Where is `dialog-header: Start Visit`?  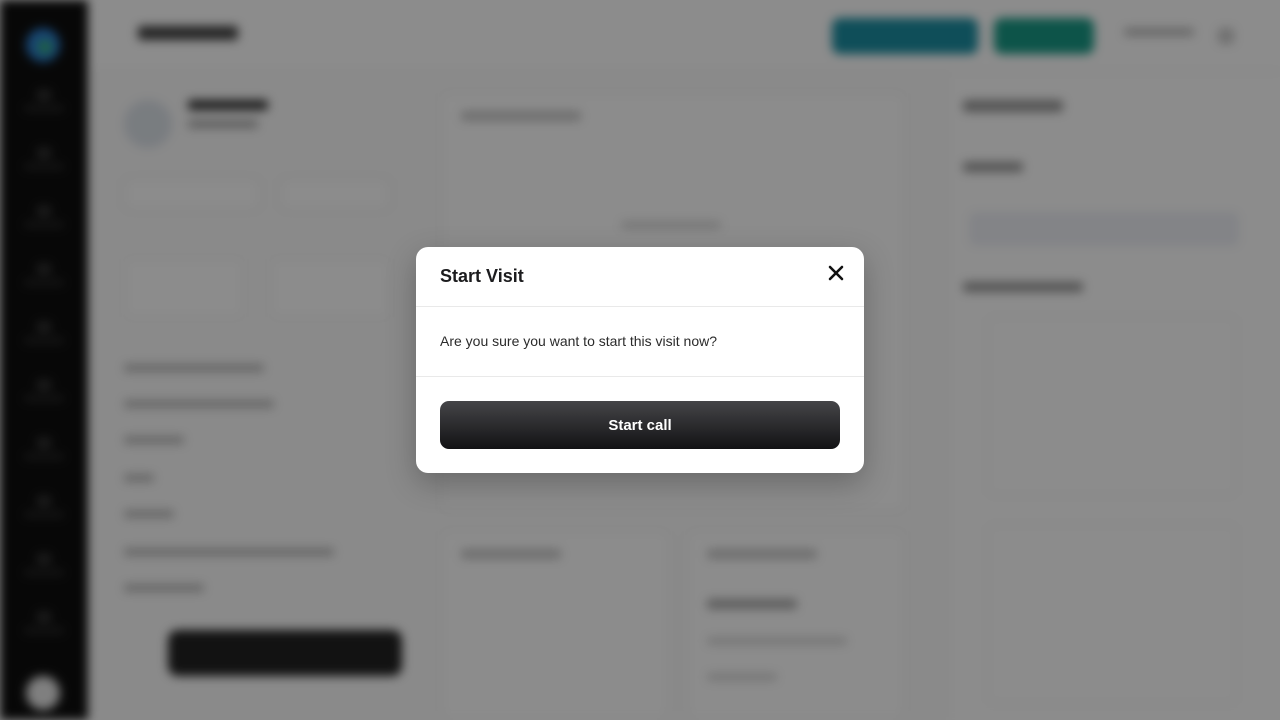 dialog-header: Start Visit is located at coordinates (640, 277).